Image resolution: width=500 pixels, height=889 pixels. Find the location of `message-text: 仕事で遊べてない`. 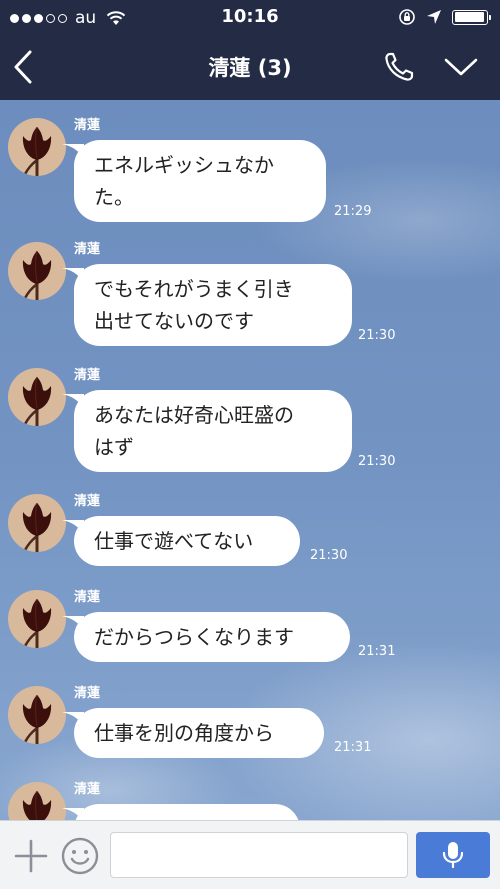

message-text: 仕事で遊べてない is located at coordinates (174, 541).